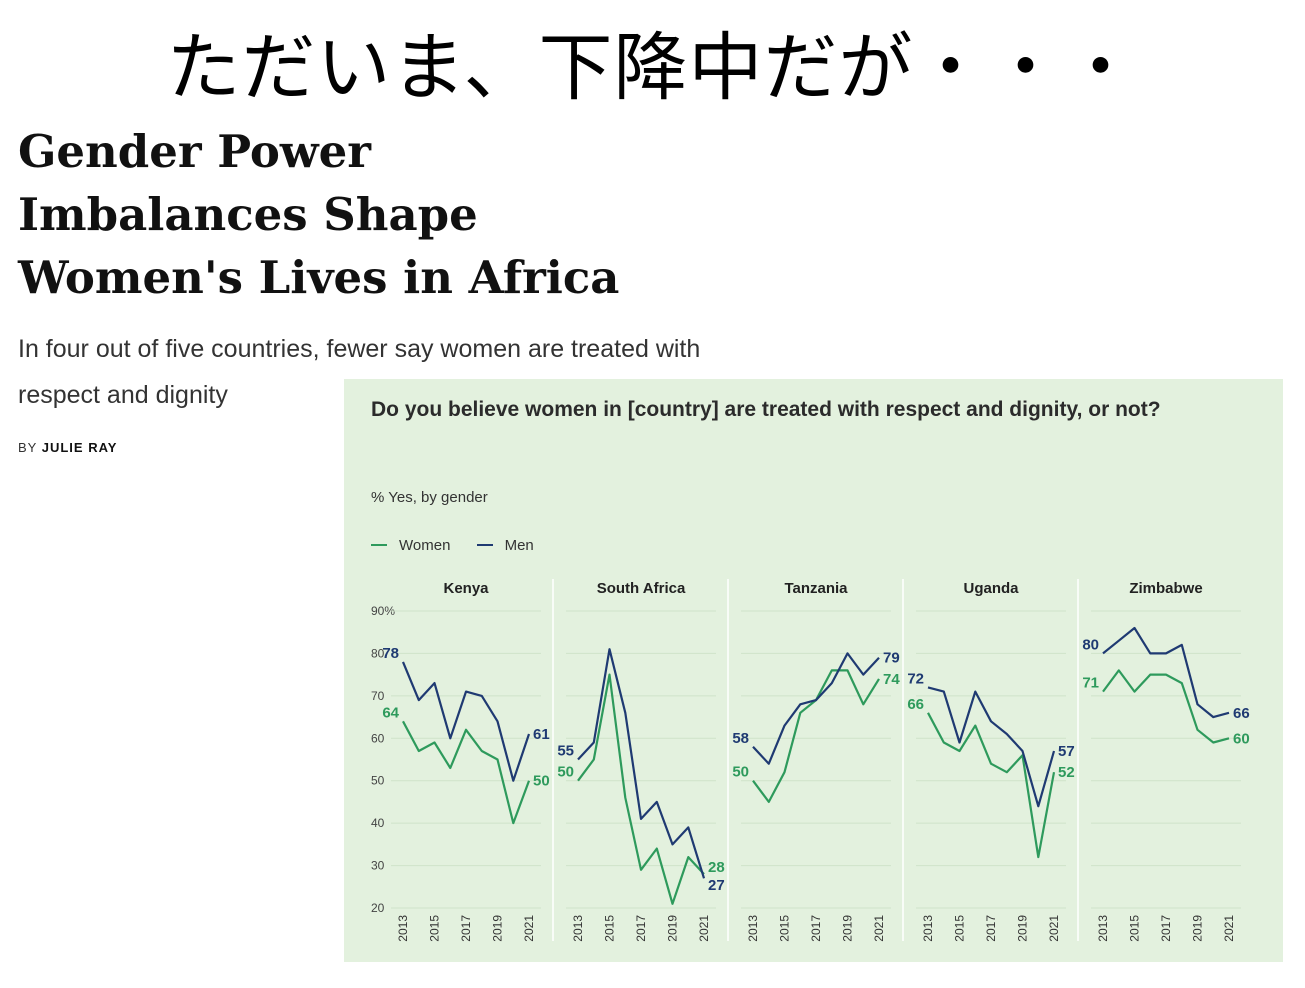  Describe the element at coordinates (390, 653) in the screenshot. I see `data-label-men-start: 78` at that location.